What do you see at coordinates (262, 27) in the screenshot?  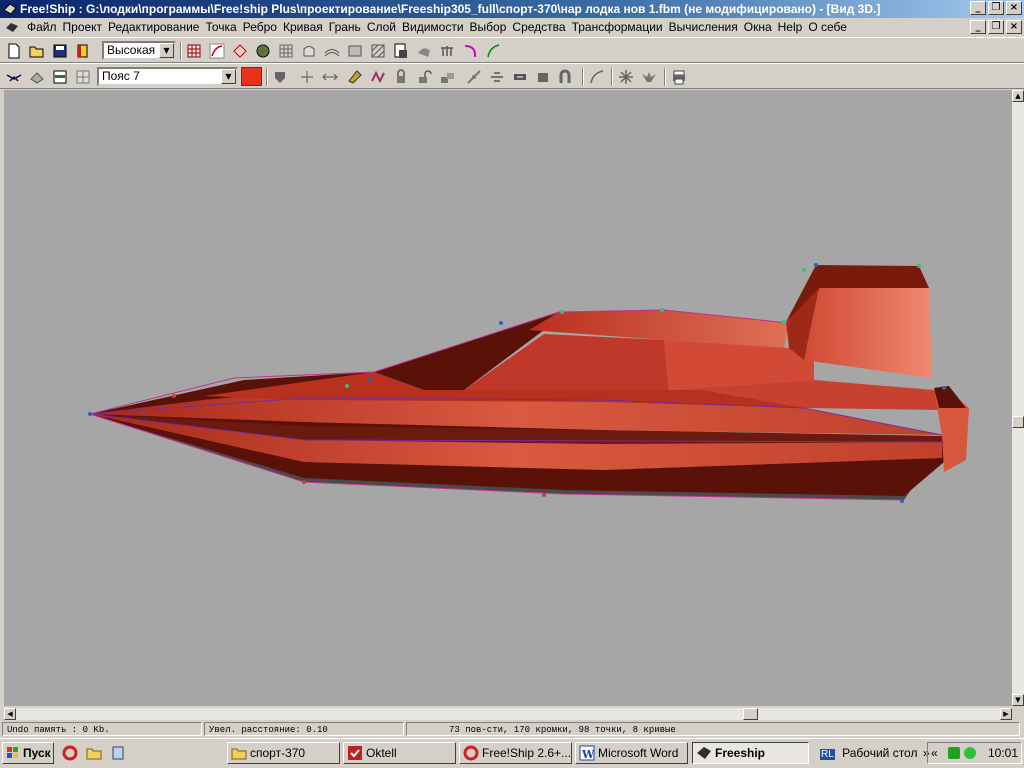 I see `menu-item-4: Ребро` at bounding box center [262, 27].